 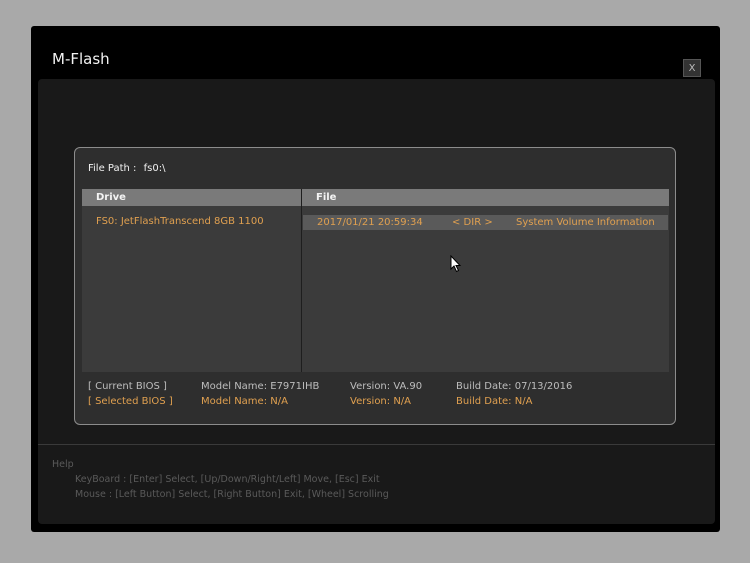 What do you see at coordinates (130, 401) in the screenshot?
I see `selected-bios-label: [ Selected BIOS ]` at bounding box center [130, 401].